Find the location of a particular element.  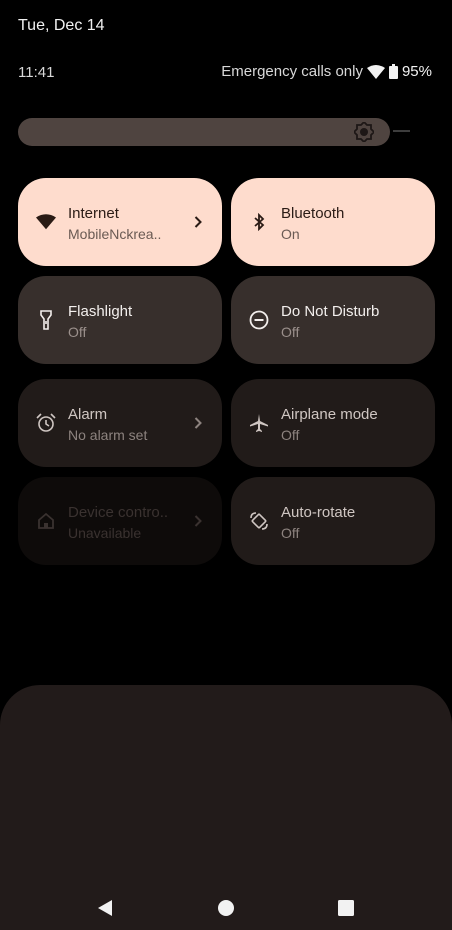

recents-icon is located at coordinates (346, 910).